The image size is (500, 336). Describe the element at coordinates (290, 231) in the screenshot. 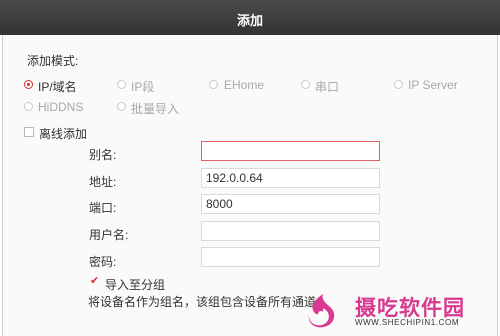

I see `username-field` at that location.